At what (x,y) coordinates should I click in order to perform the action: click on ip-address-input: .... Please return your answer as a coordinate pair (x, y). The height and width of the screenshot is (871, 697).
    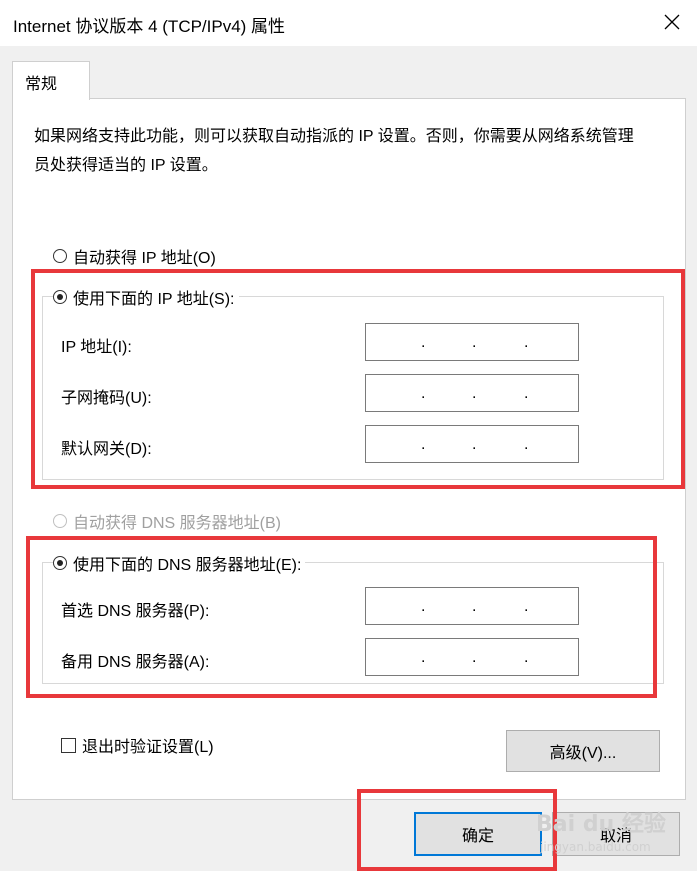
    Looking at the image, I should click on (472, 342).